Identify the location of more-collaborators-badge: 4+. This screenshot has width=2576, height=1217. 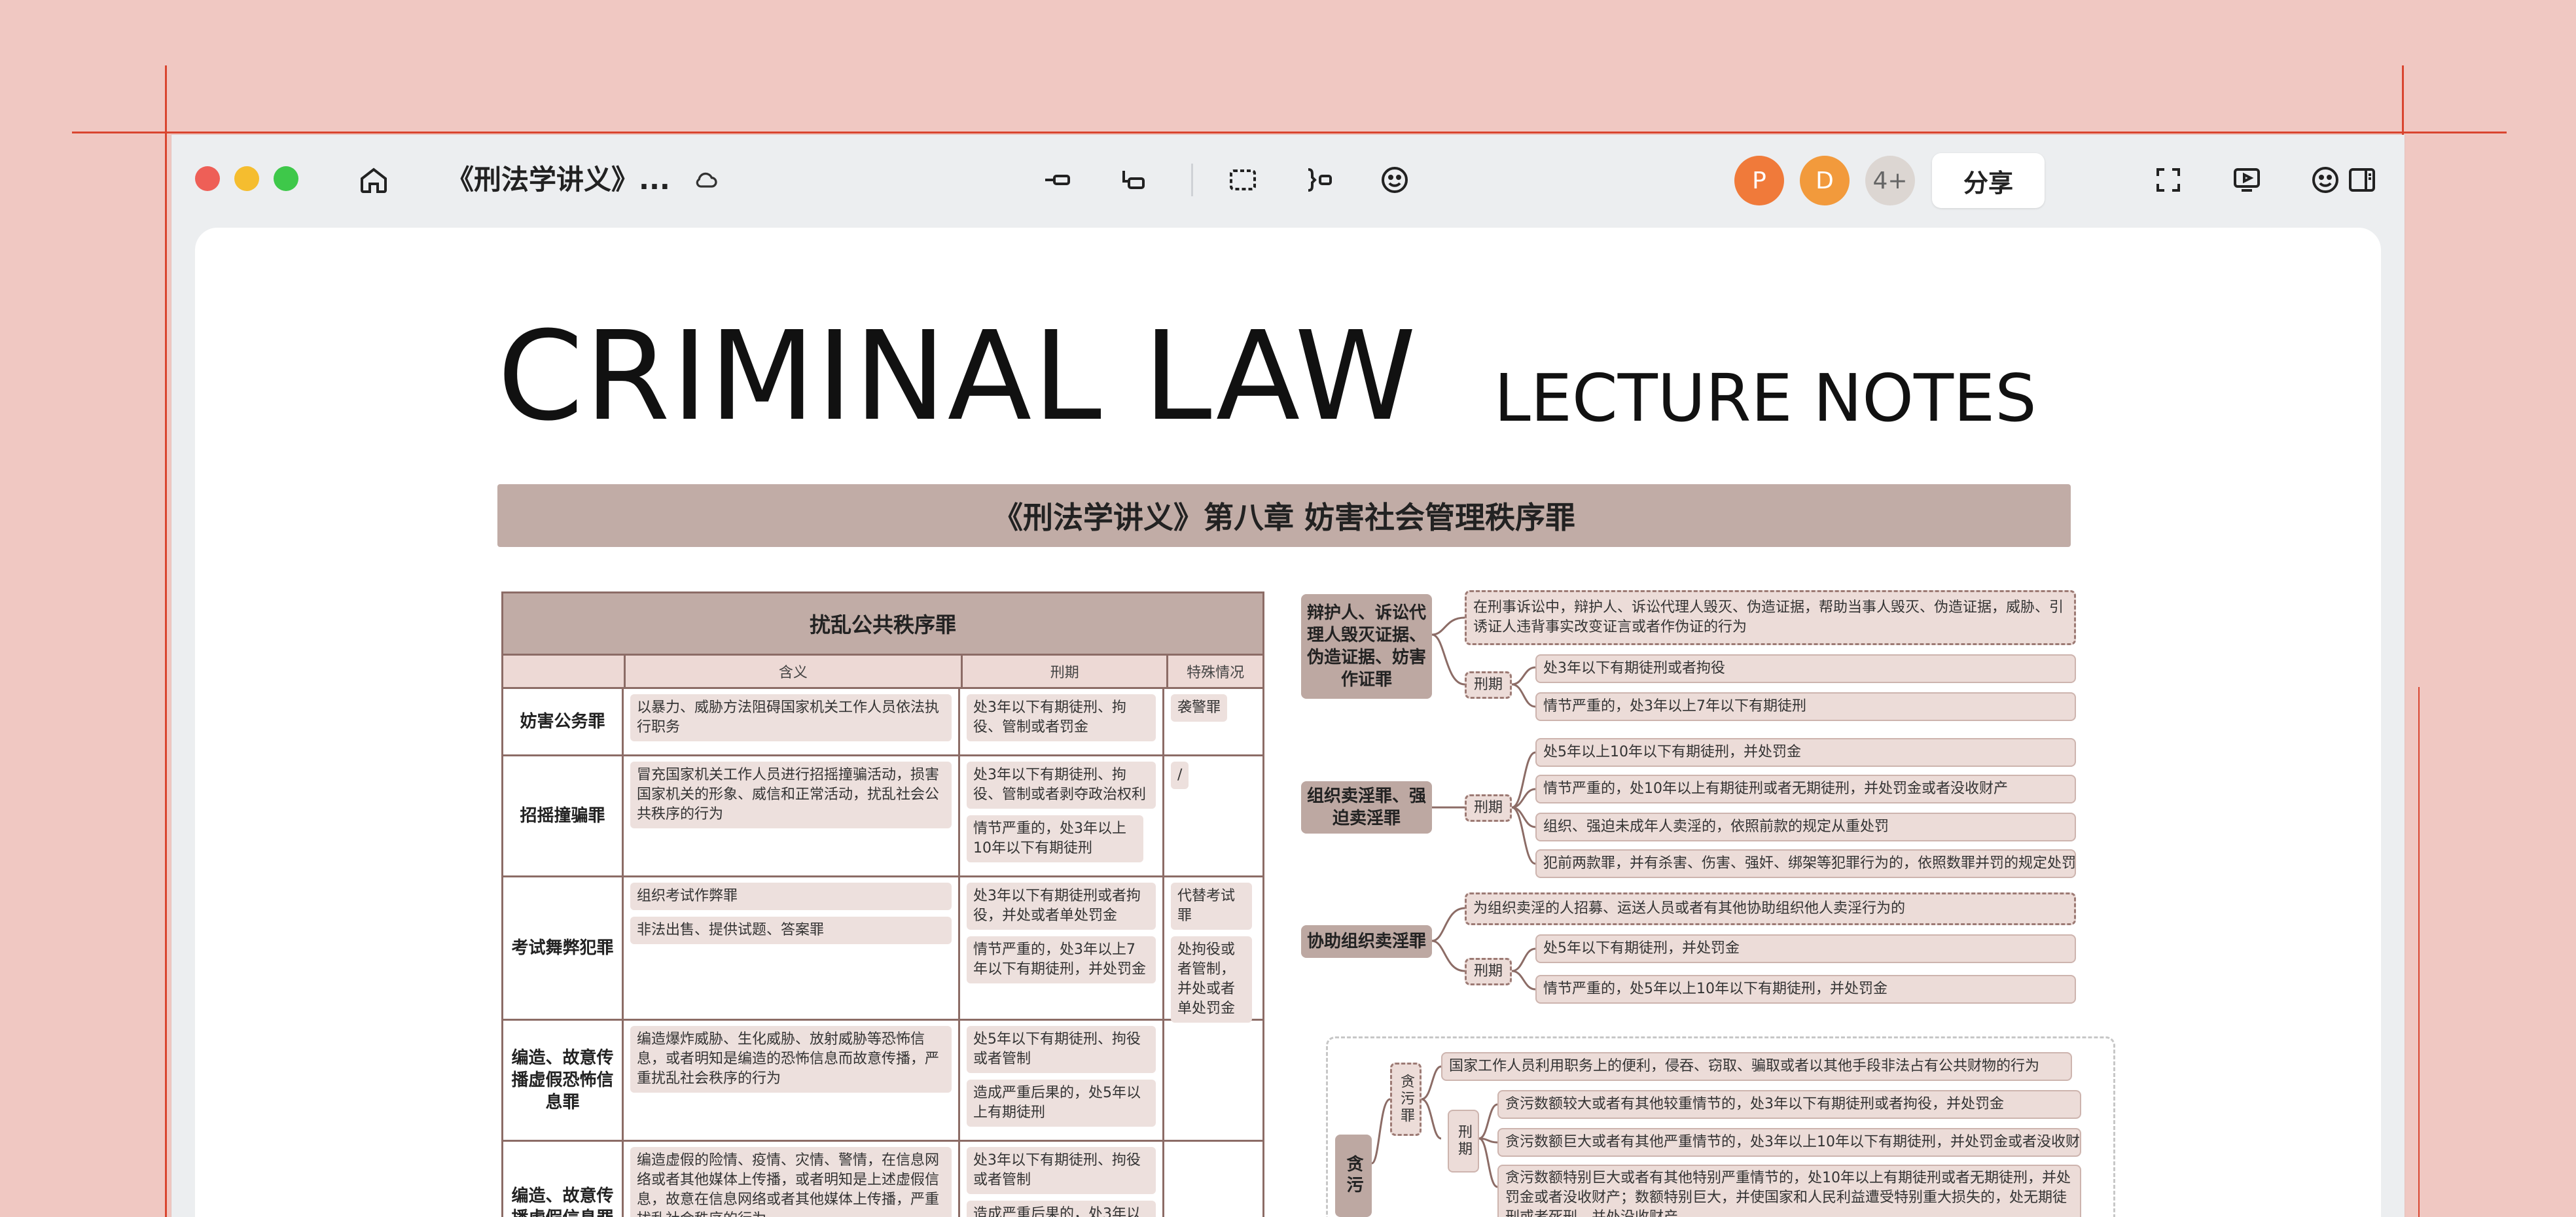
(1890, 180).